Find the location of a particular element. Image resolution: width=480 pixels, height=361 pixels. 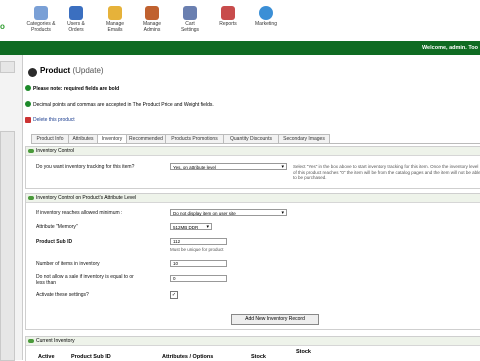

toolbar-item-reports: Reports is located at coordinates (228, 16).